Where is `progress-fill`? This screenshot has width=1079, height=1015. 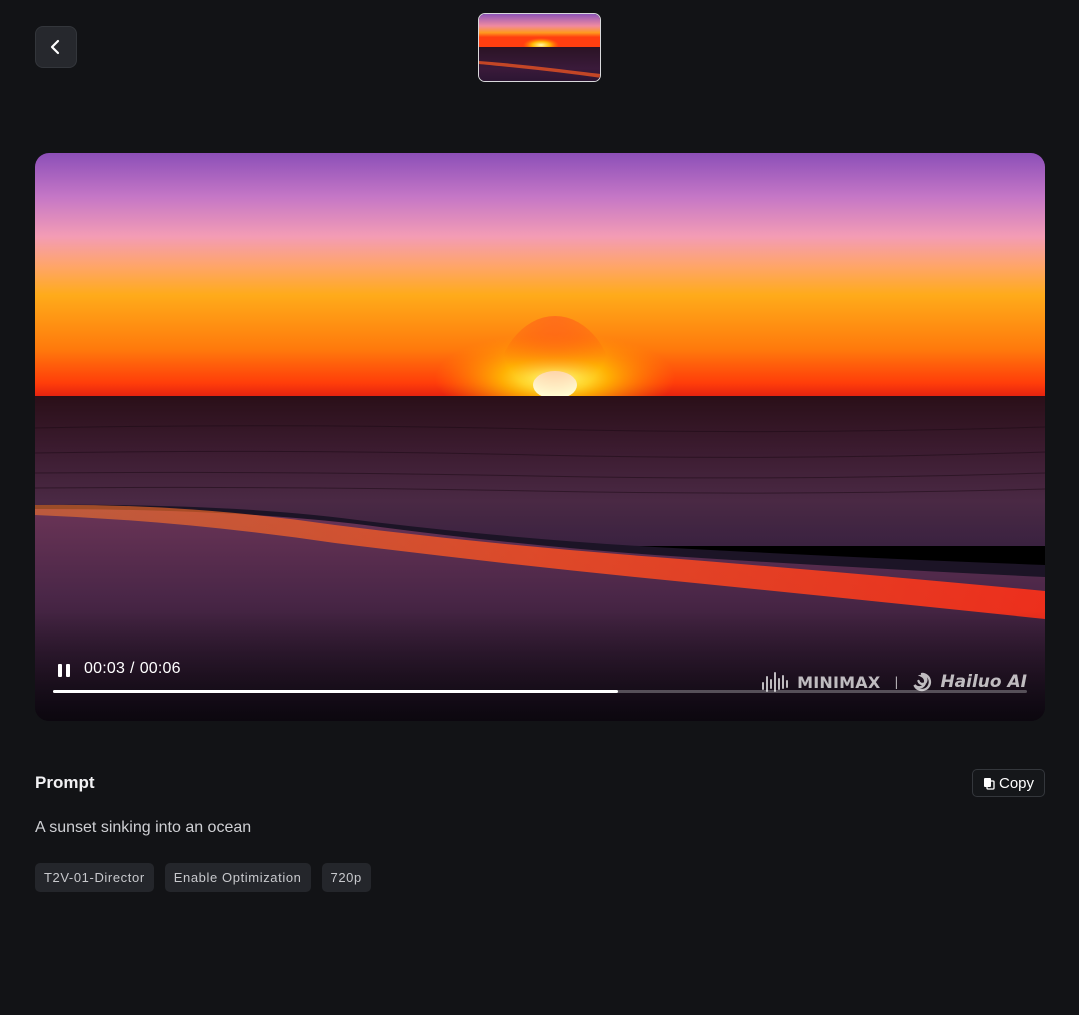 progress-fill is located at coordinates (335, 691).